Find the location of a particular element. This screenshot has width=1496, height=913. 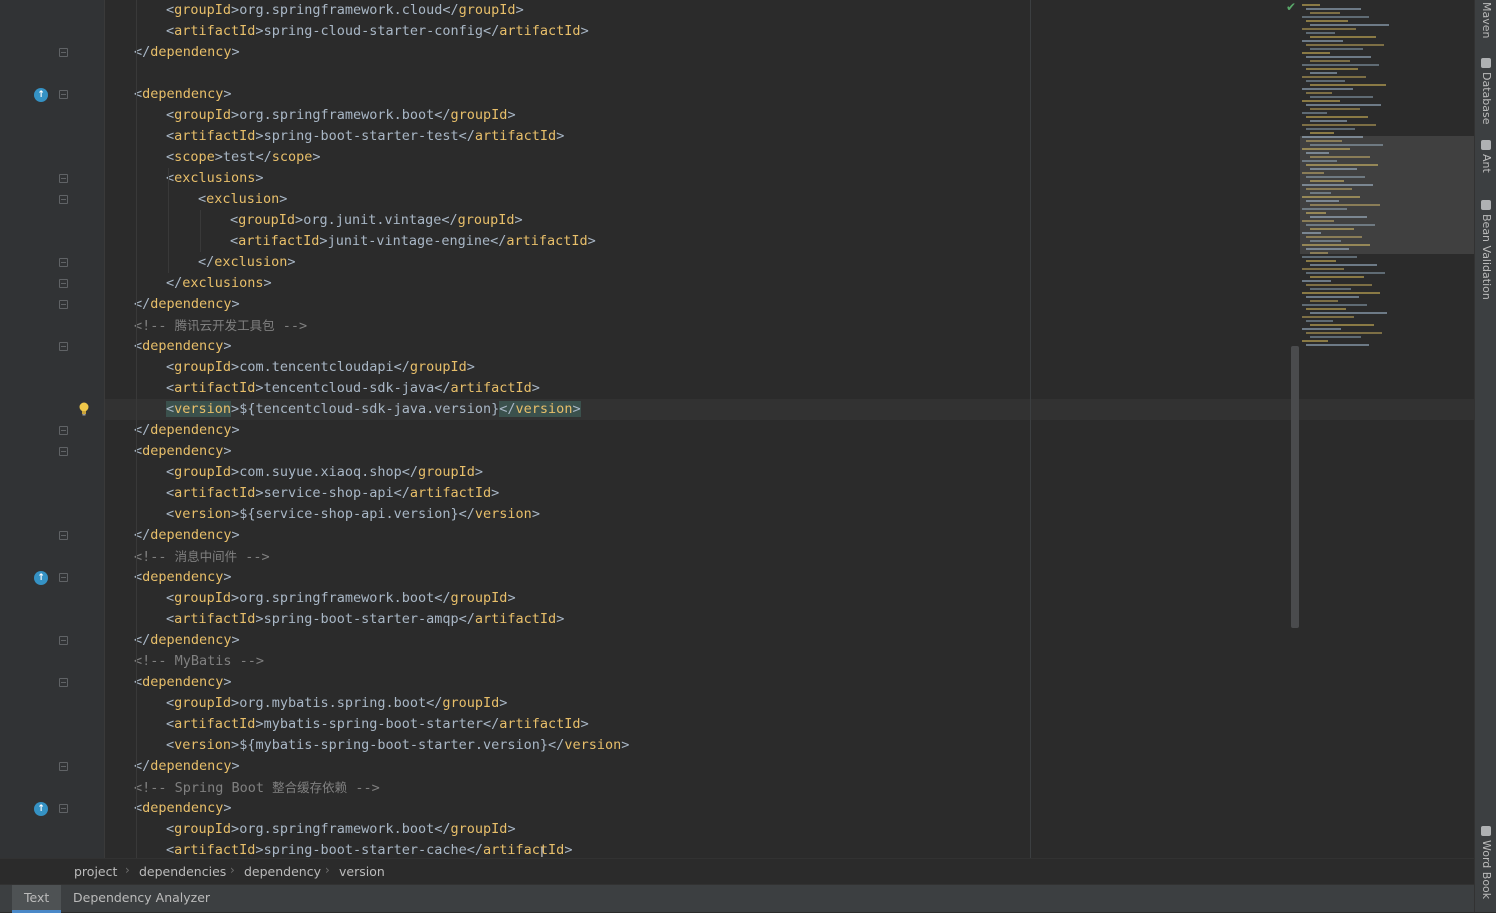

editor-gutter: ↑ ↑ ↑ is located at coordinates (52, 429).